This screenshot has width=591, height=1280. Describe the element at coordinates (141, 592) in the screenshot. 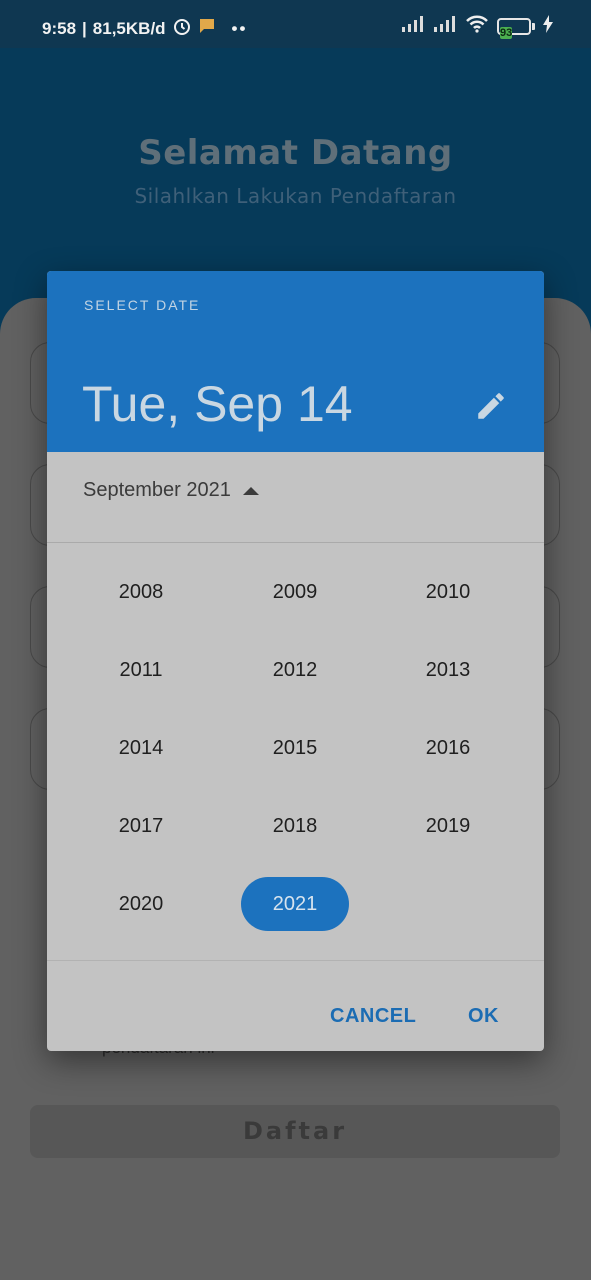

I see `year-item: 2008` at that location.